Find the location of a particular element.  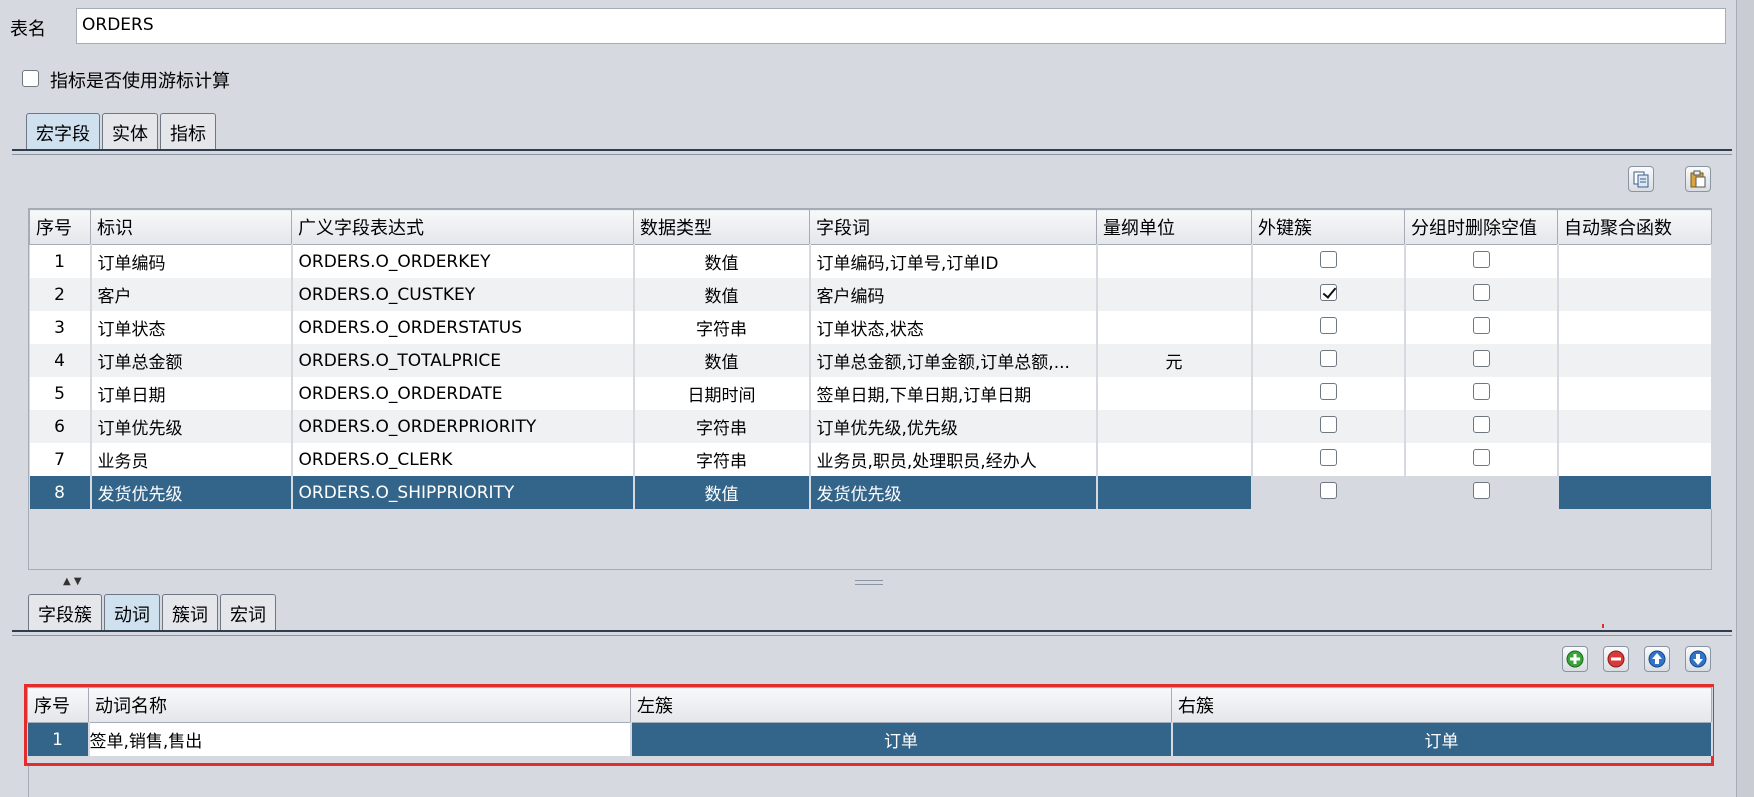

verb-right-cluster: 订单 is located at coordinates (1442, 739).